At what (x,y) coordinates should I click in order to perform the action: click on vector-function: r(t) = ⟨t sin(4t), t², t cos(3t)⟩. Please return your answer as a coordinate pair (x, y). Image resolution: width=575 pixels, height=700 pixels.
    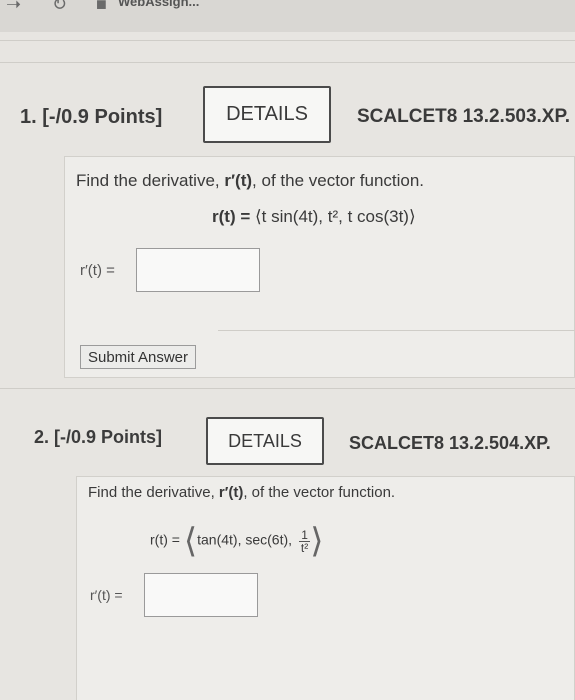
    Looking at the image, I should click on (314, 217).